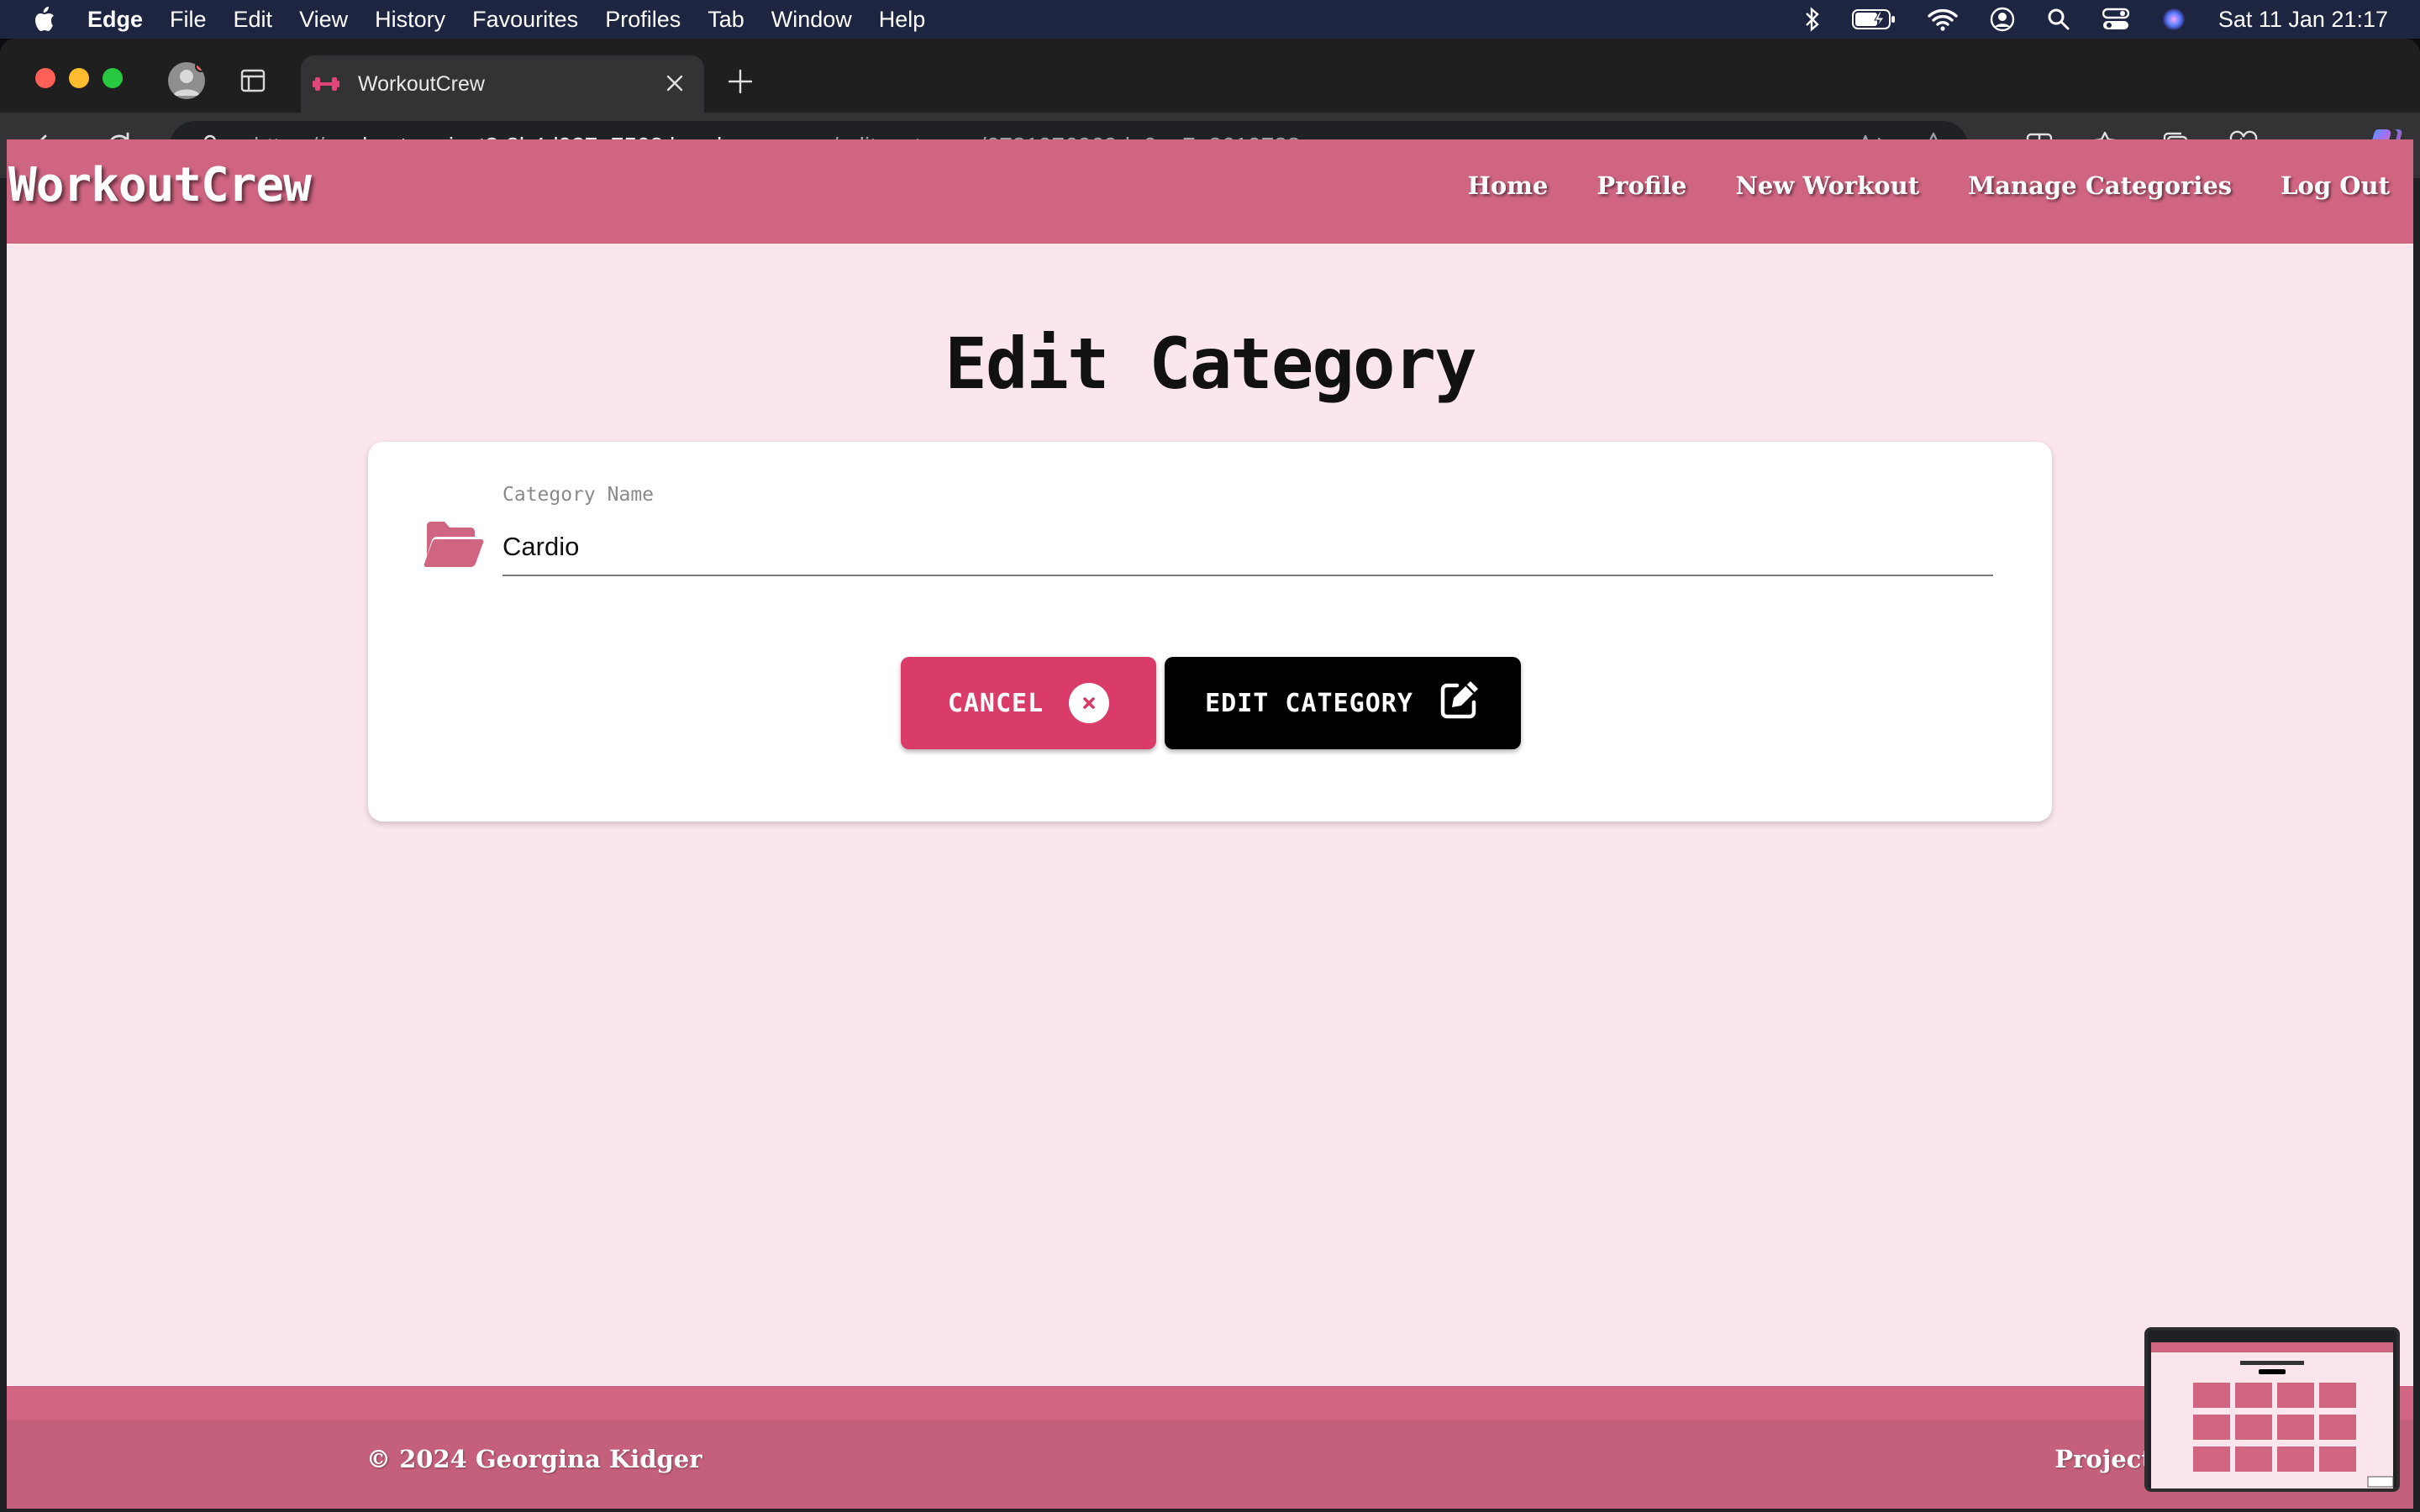 The image size is (2420, 1512). I want to click on folder-open-icon, so click(454, 544).